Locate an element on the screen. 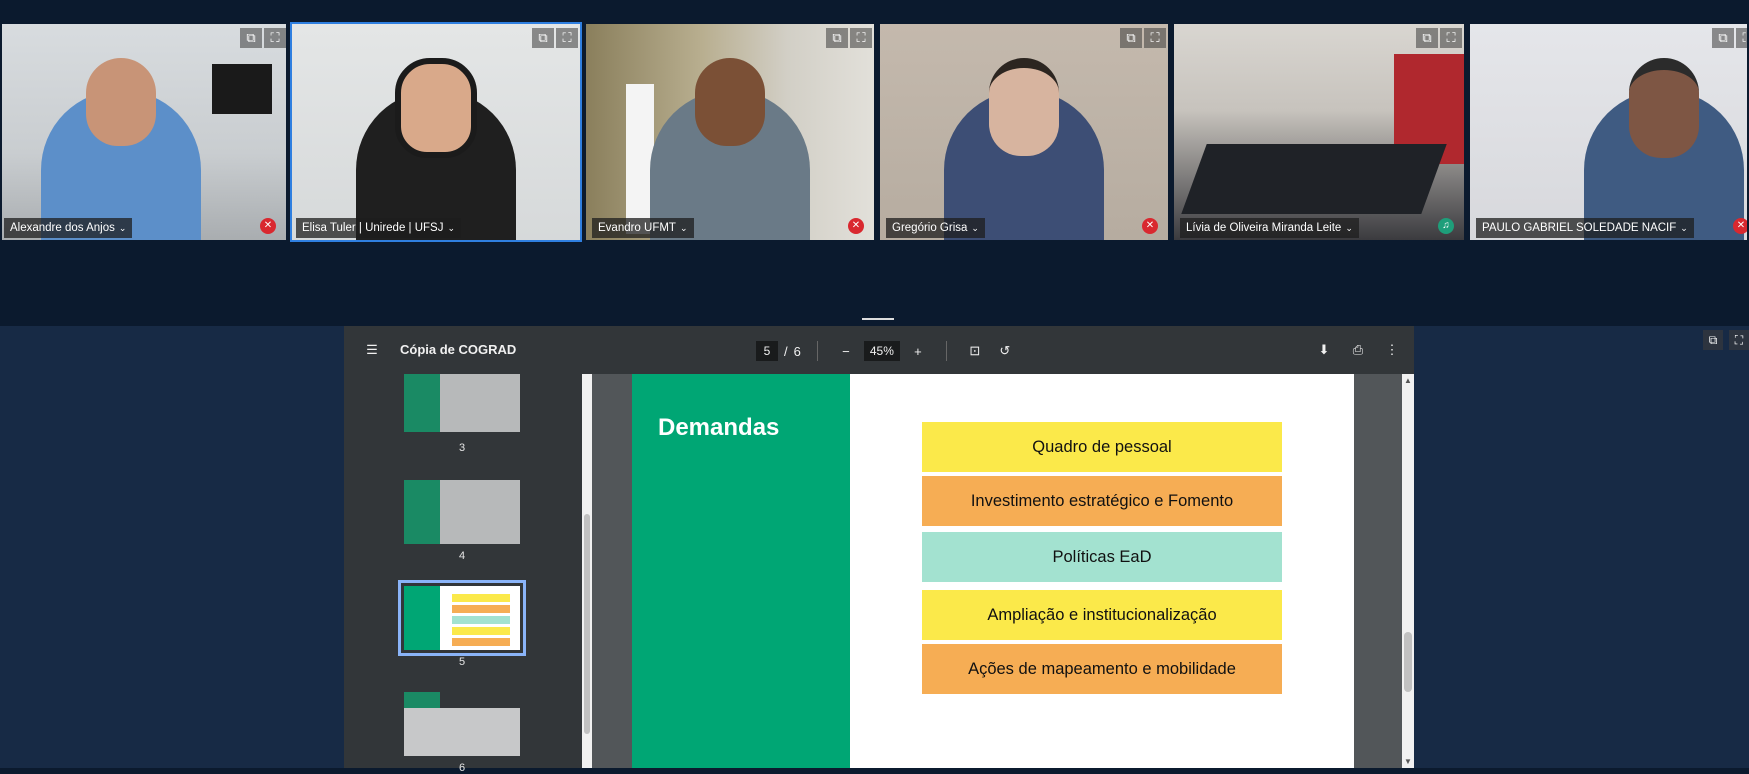 This screenshot has height=774, width=1749. participant-tile: ⧉ ⛶ Evandro UFMT ⌄ ✕ is located at coordinates (730, 132).